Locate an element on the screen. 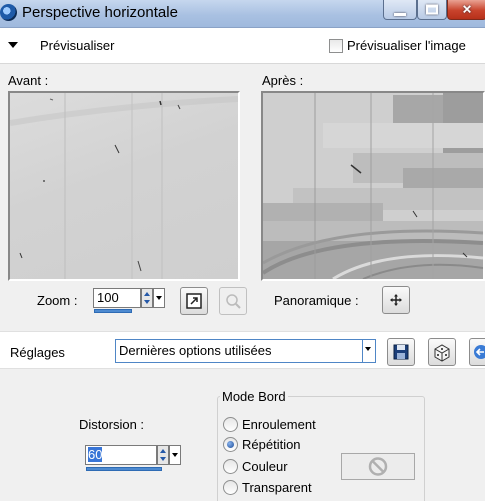 The height and width of the screenshot is (501, 485). radio-wrap is located at coordinates (230, 424).